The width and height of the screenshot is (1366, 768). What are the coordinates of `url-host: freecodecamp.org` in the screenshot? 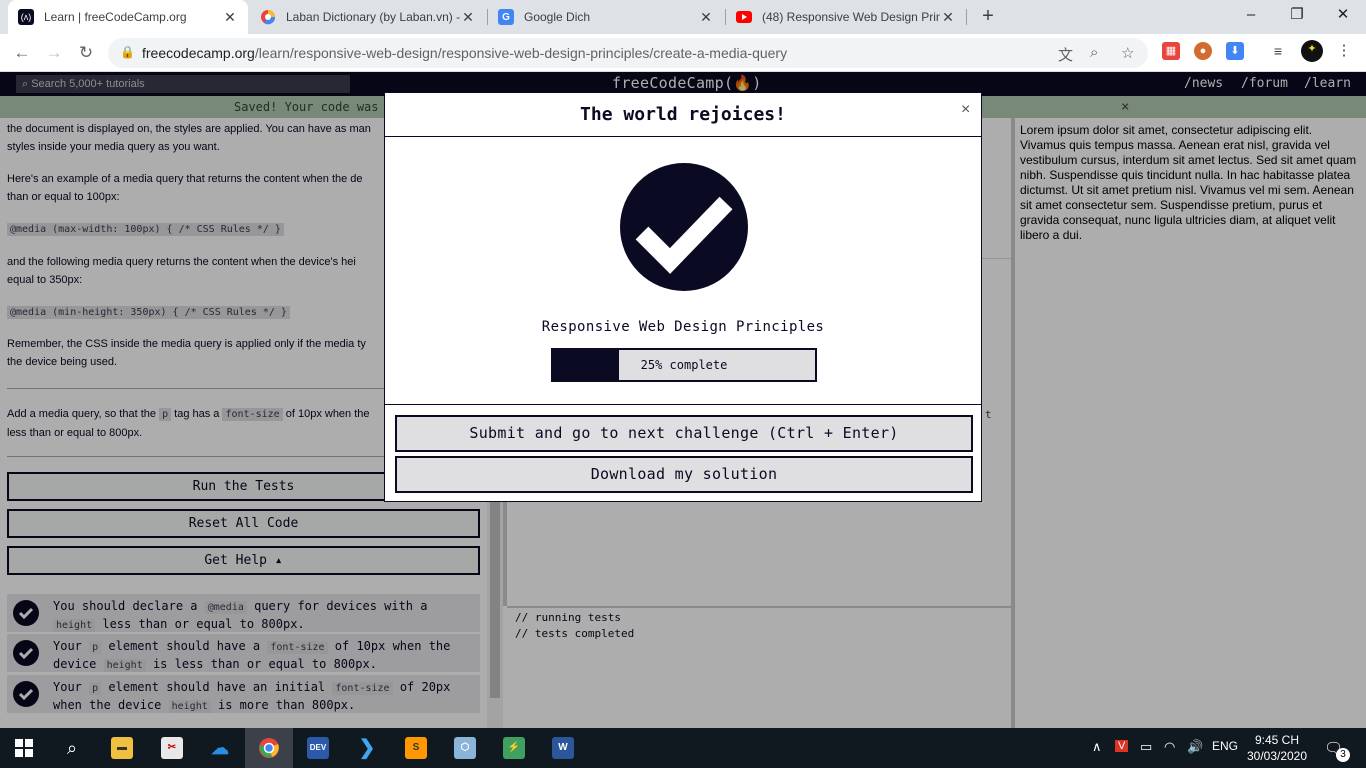 It's located at (198, 53).